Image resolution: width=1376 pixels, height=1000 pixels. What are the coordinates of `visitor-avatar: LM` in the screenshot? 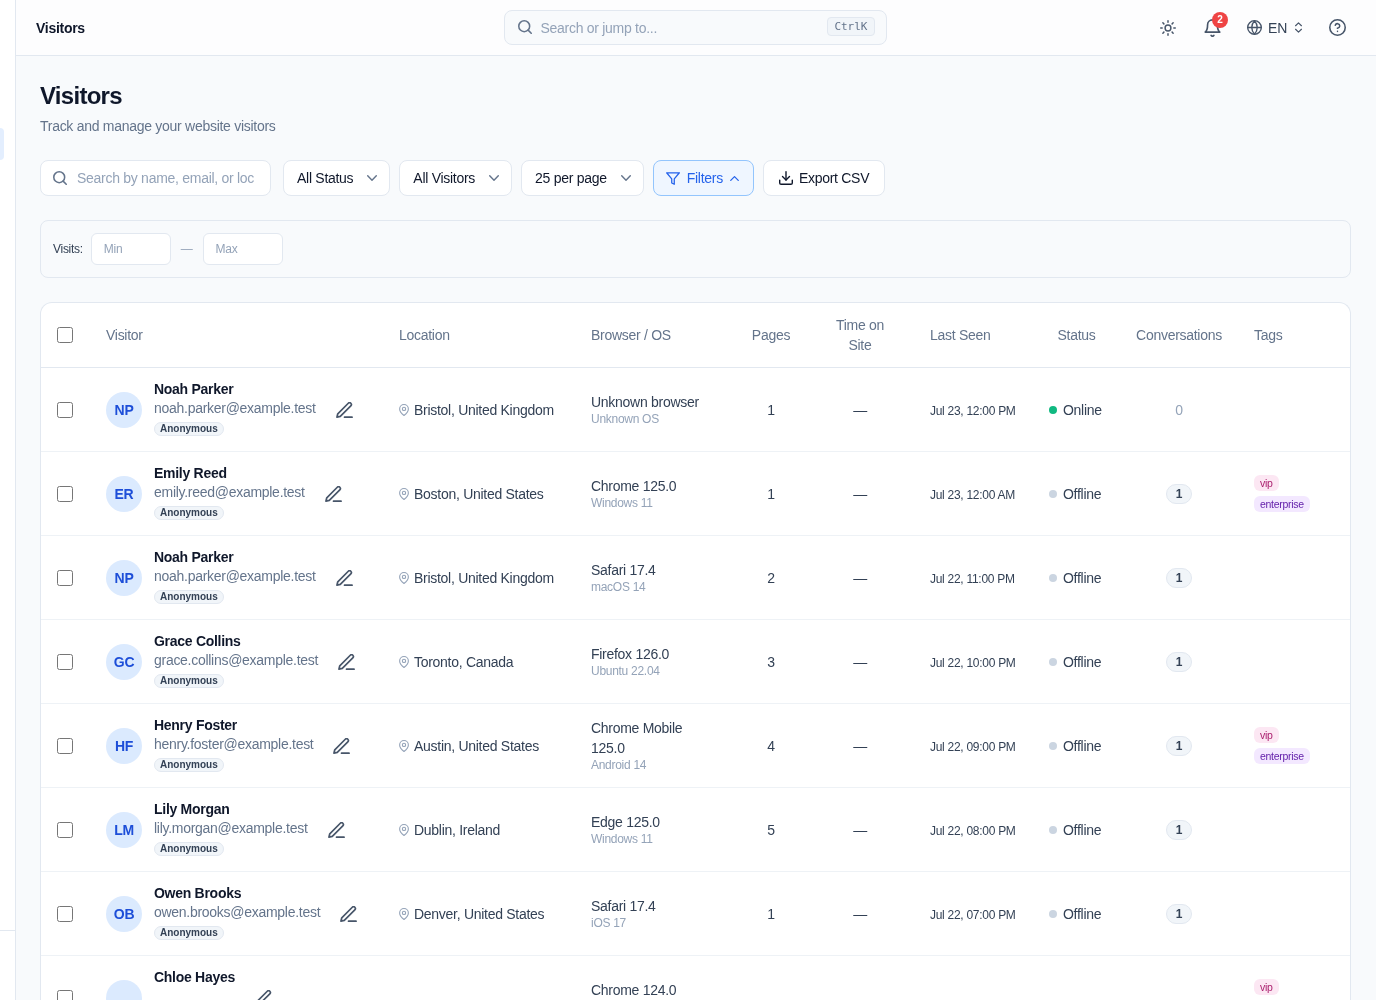 It's located at (124, 829).